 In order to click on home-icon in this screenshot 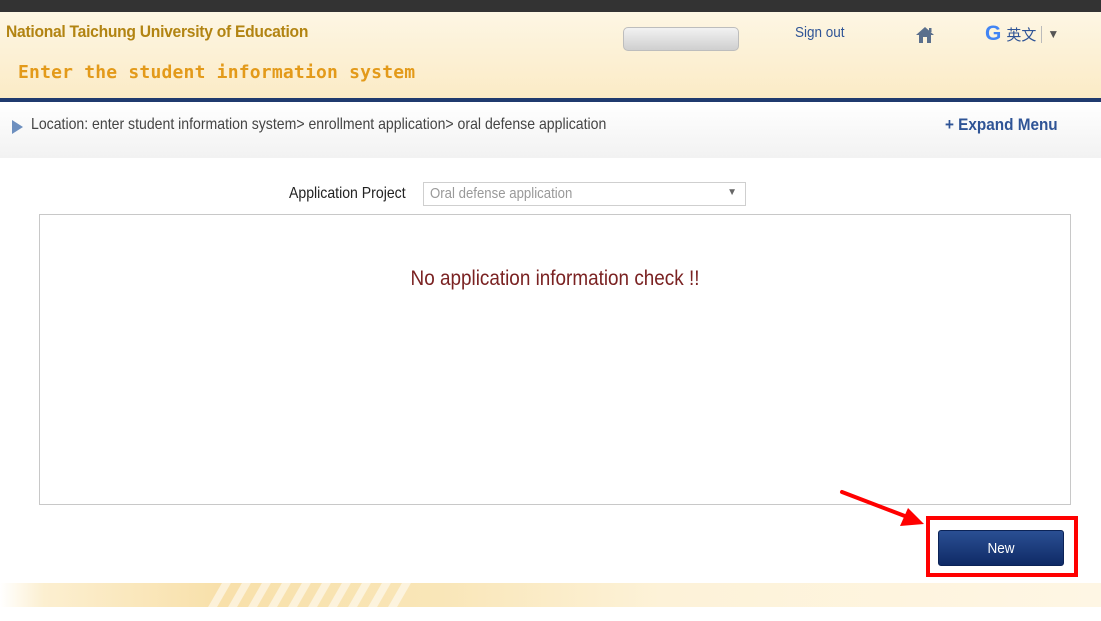, I will do `click(925, 35)`.